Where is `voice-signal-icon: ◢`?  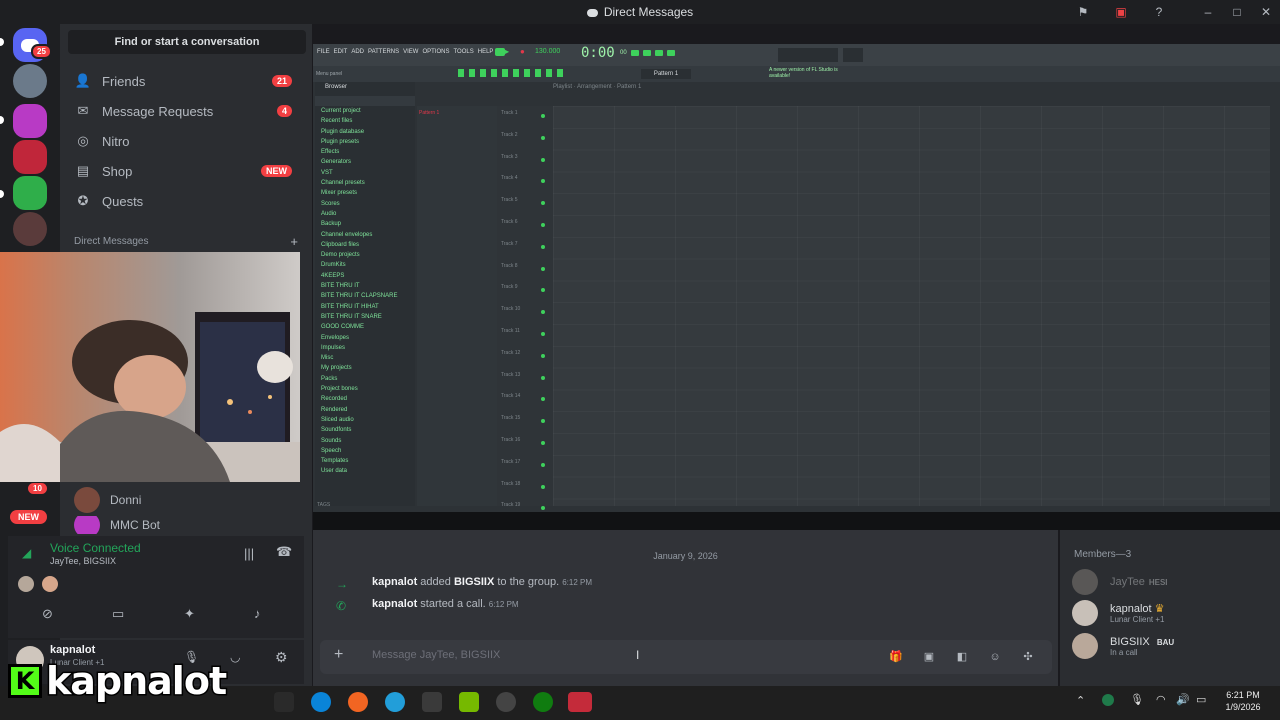 voice-signal-icon: ◢ is located at coordinates (26, 553).